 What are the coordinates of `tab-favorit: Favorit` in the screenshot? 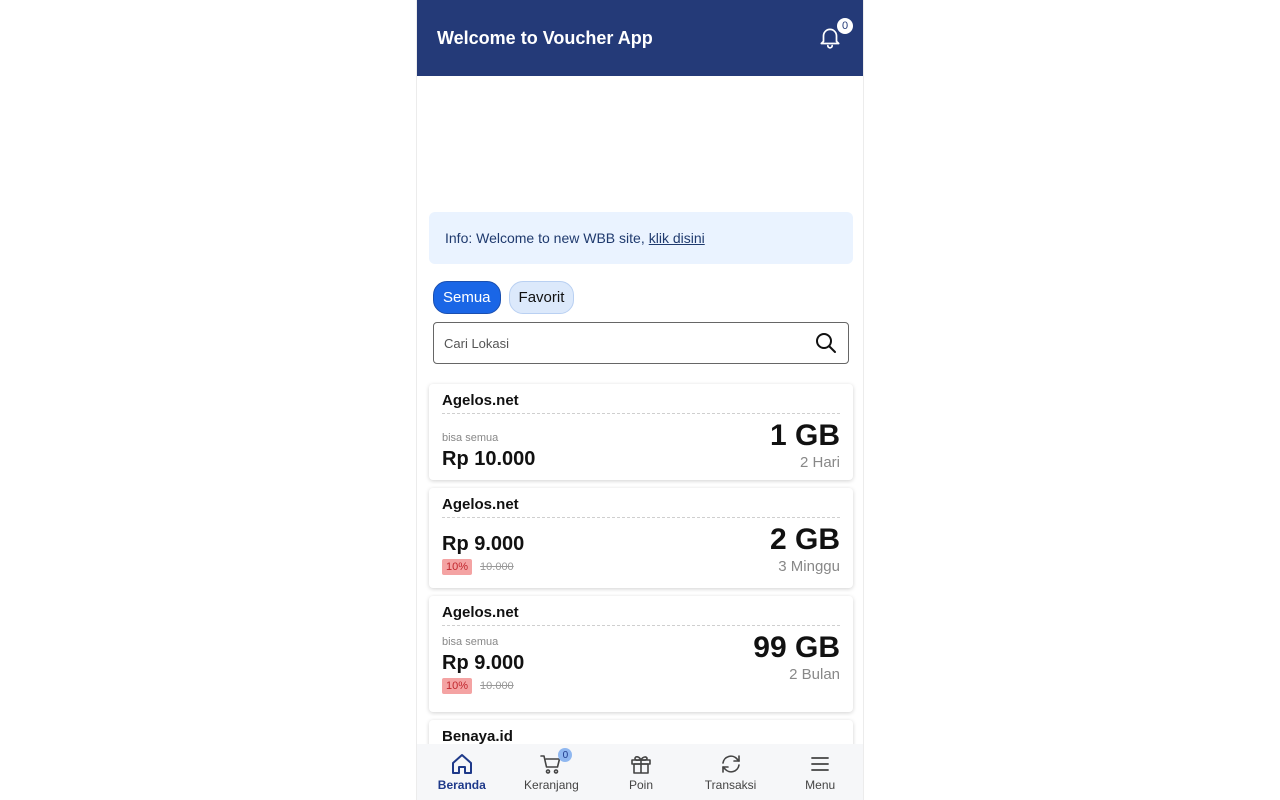 It's located at (541, 297).